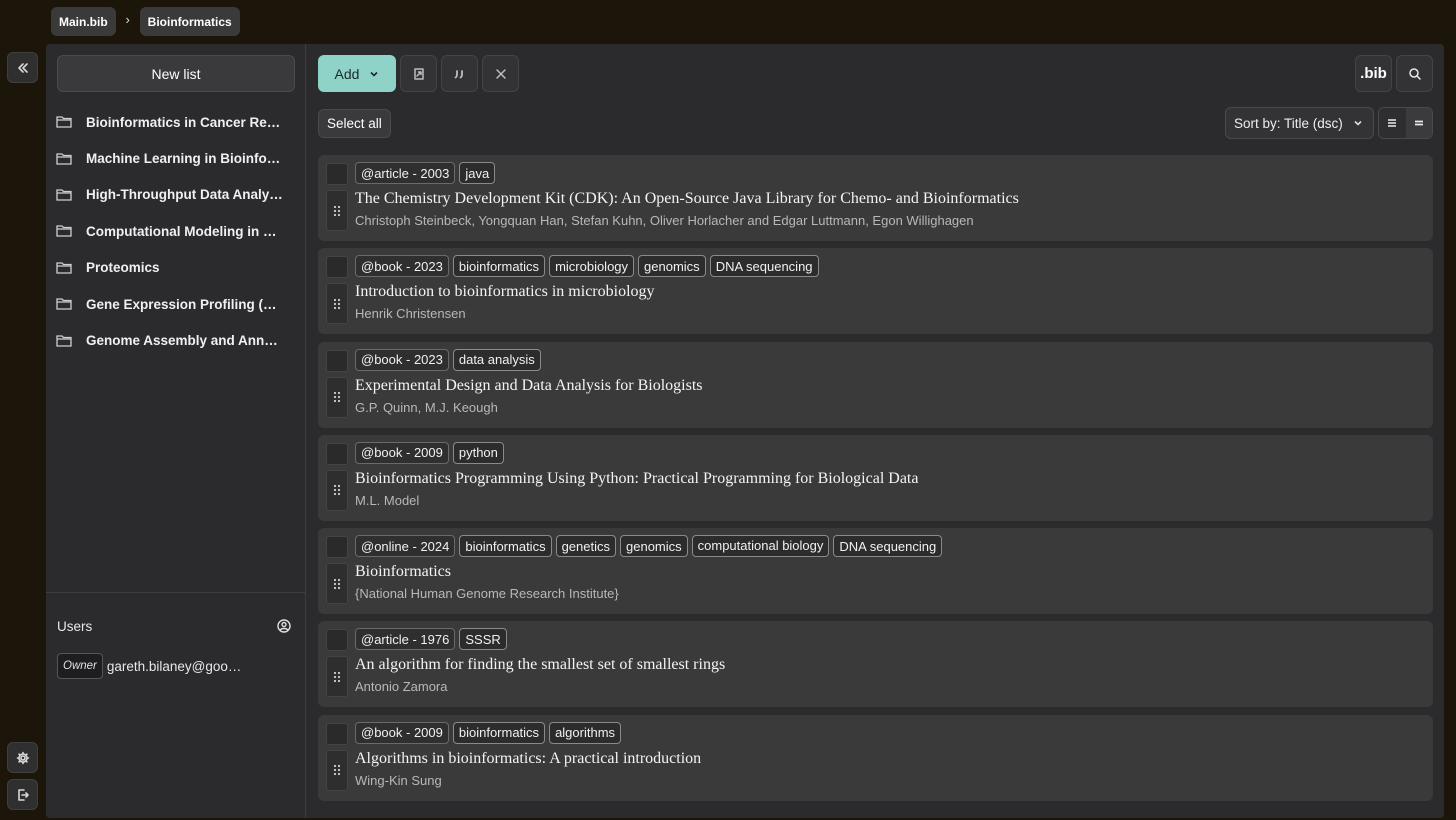 This screenshot has height=820, width=1456. Describe the element at coordinates (403, 572) in the screenshot. I see `entry-title: Bioinformatics` at that location.